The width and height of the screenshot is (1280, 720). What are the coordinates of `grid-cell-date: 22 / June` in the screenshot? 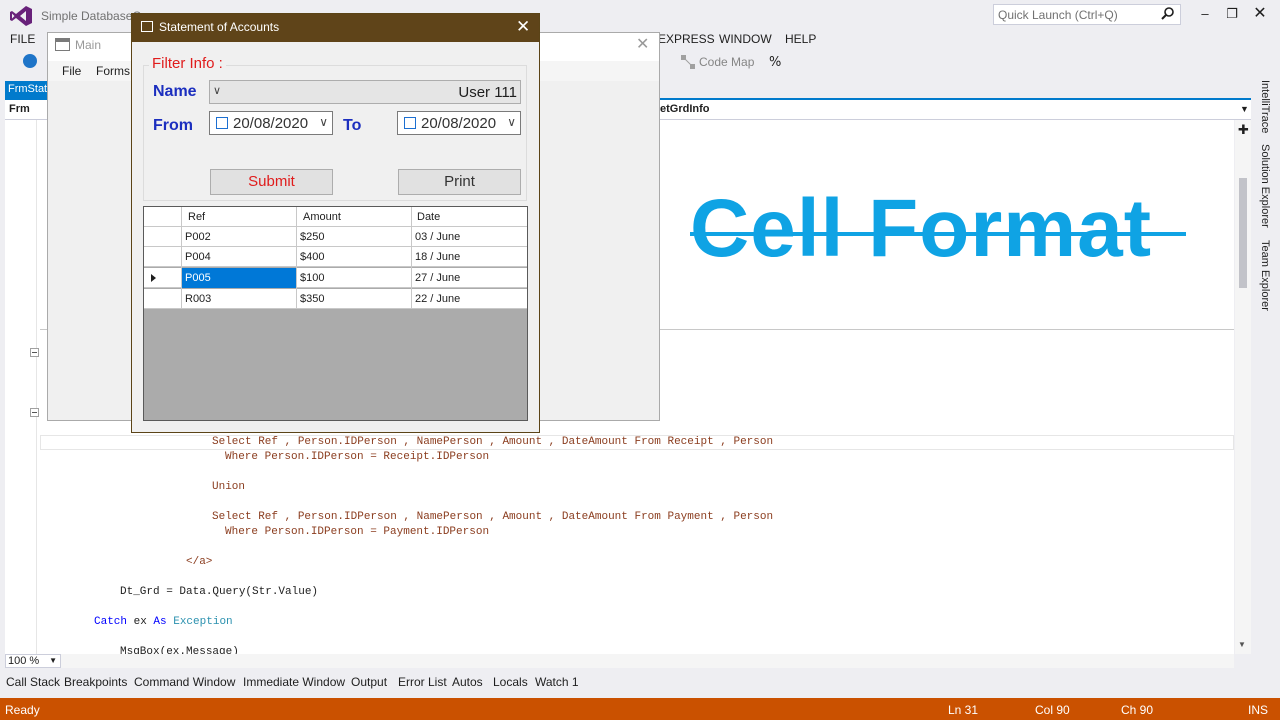 It's located at (436, 299).